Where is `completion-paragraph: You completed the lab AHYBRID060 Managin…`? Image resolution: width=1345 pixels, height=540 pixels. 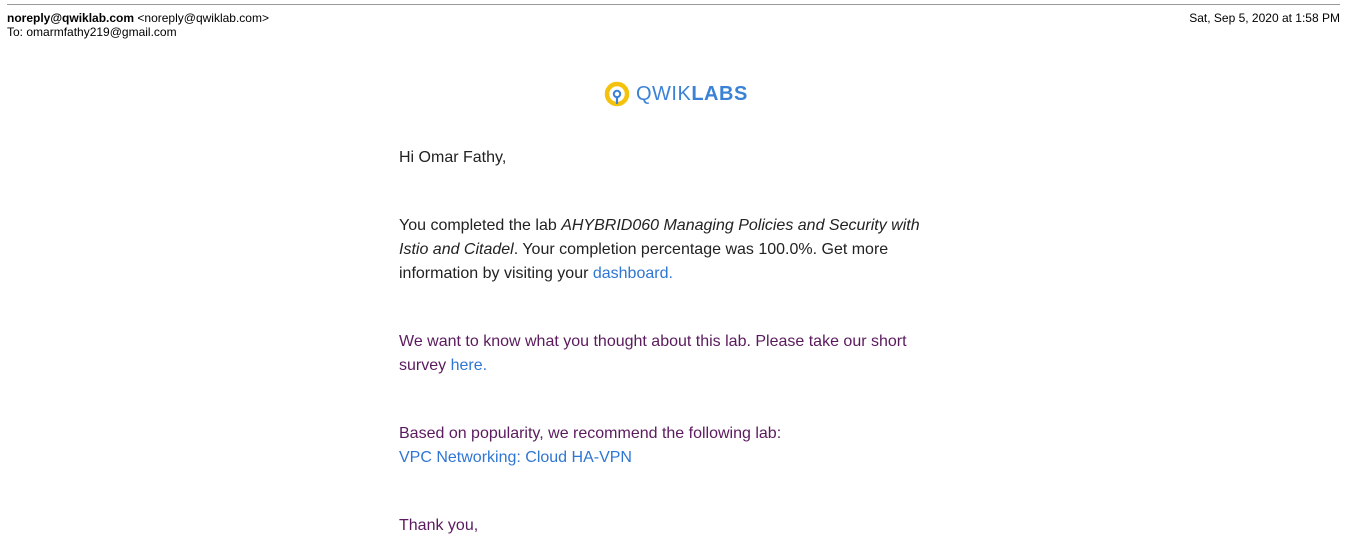 completion-paragraph: You completed the lab AHYBRID060 Managin… is located at coordinates (664, 250).